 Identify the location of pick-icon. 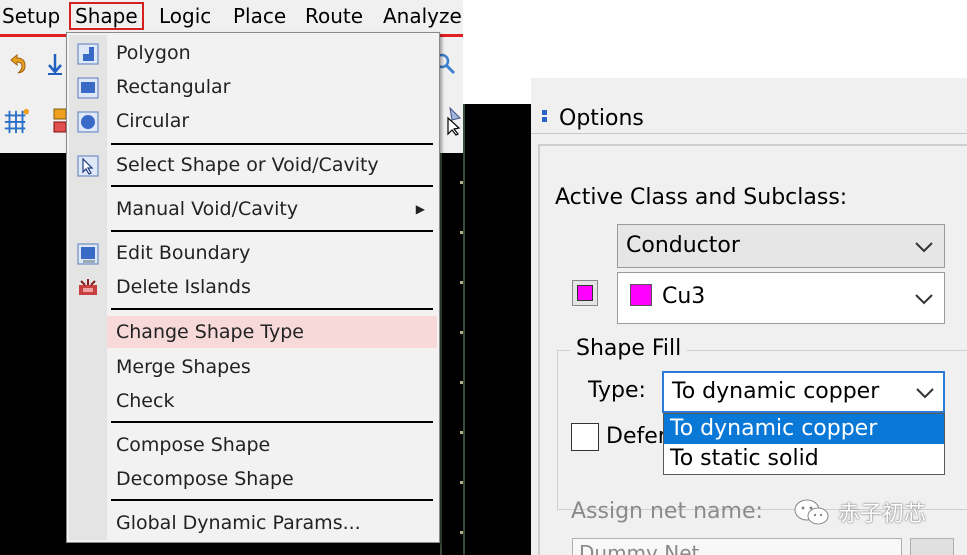
(451, 121).